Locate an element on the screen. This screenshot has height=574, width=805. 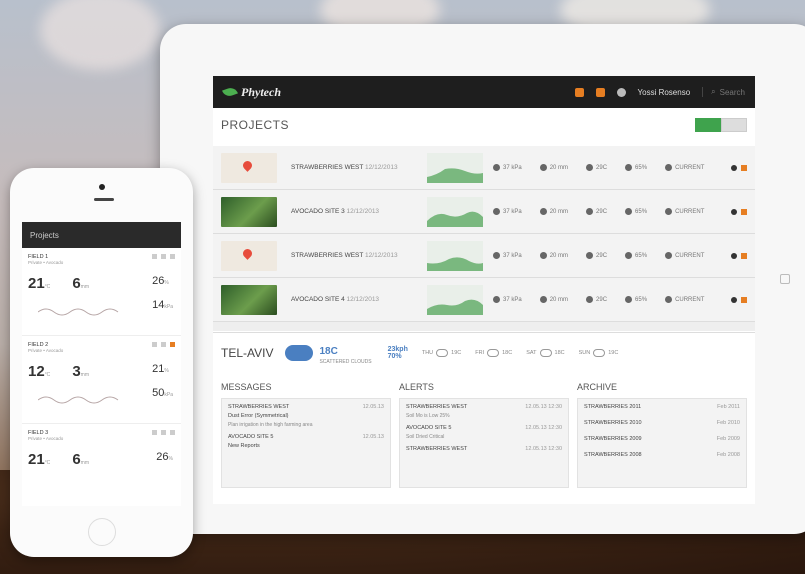
grid-view-button is located at coordinates (734, 125).